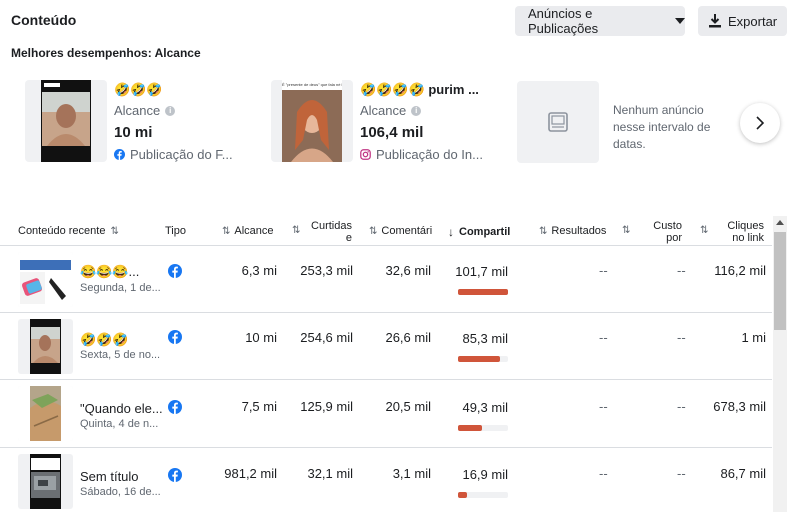  Describe the element at coordinates (483, 428) in the screenshot. I see `shares-bar` at that location.